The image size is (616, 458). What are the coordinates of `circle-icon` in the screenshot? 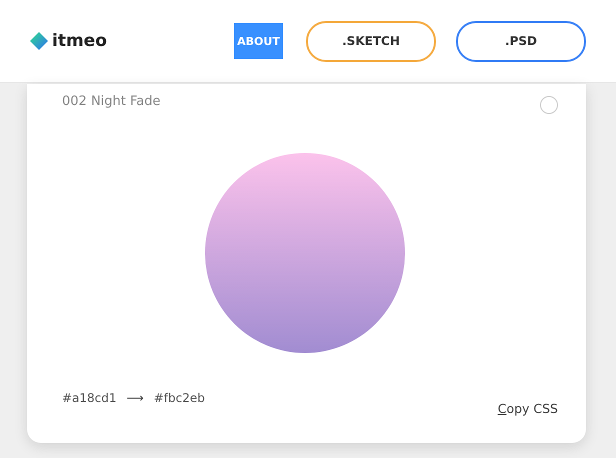 It's located at (549, 105).